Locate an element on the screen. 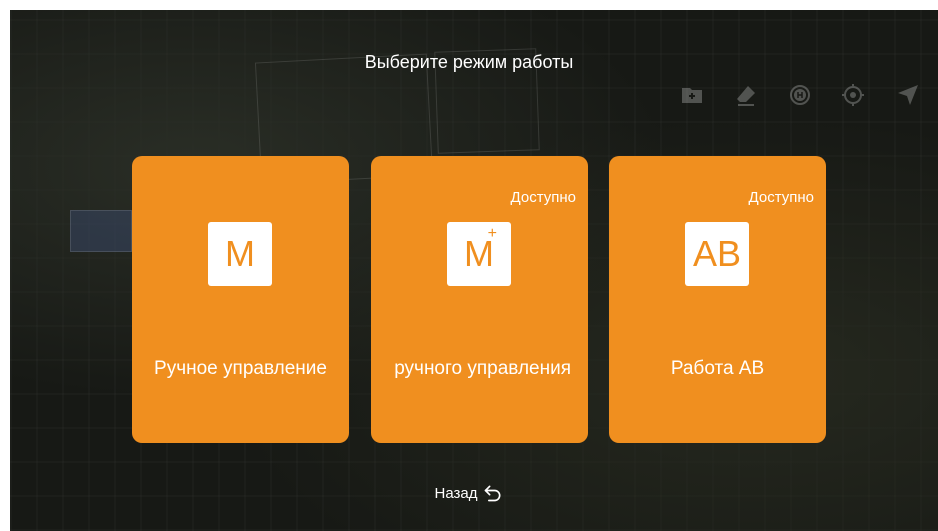 This screenshot has width=938, height=531. locate-icon is located at coordinates (853, 95).